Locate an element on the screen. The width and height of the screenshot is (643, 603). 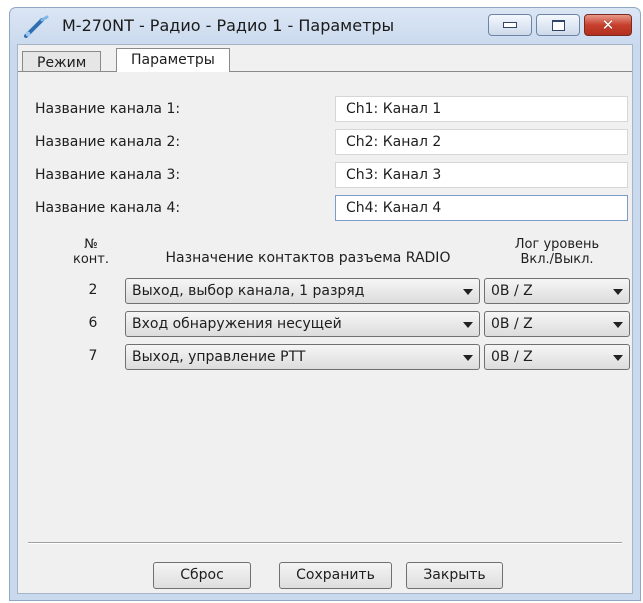
channel-2-label: Название канала 2: is located at coordinates (108, 142).